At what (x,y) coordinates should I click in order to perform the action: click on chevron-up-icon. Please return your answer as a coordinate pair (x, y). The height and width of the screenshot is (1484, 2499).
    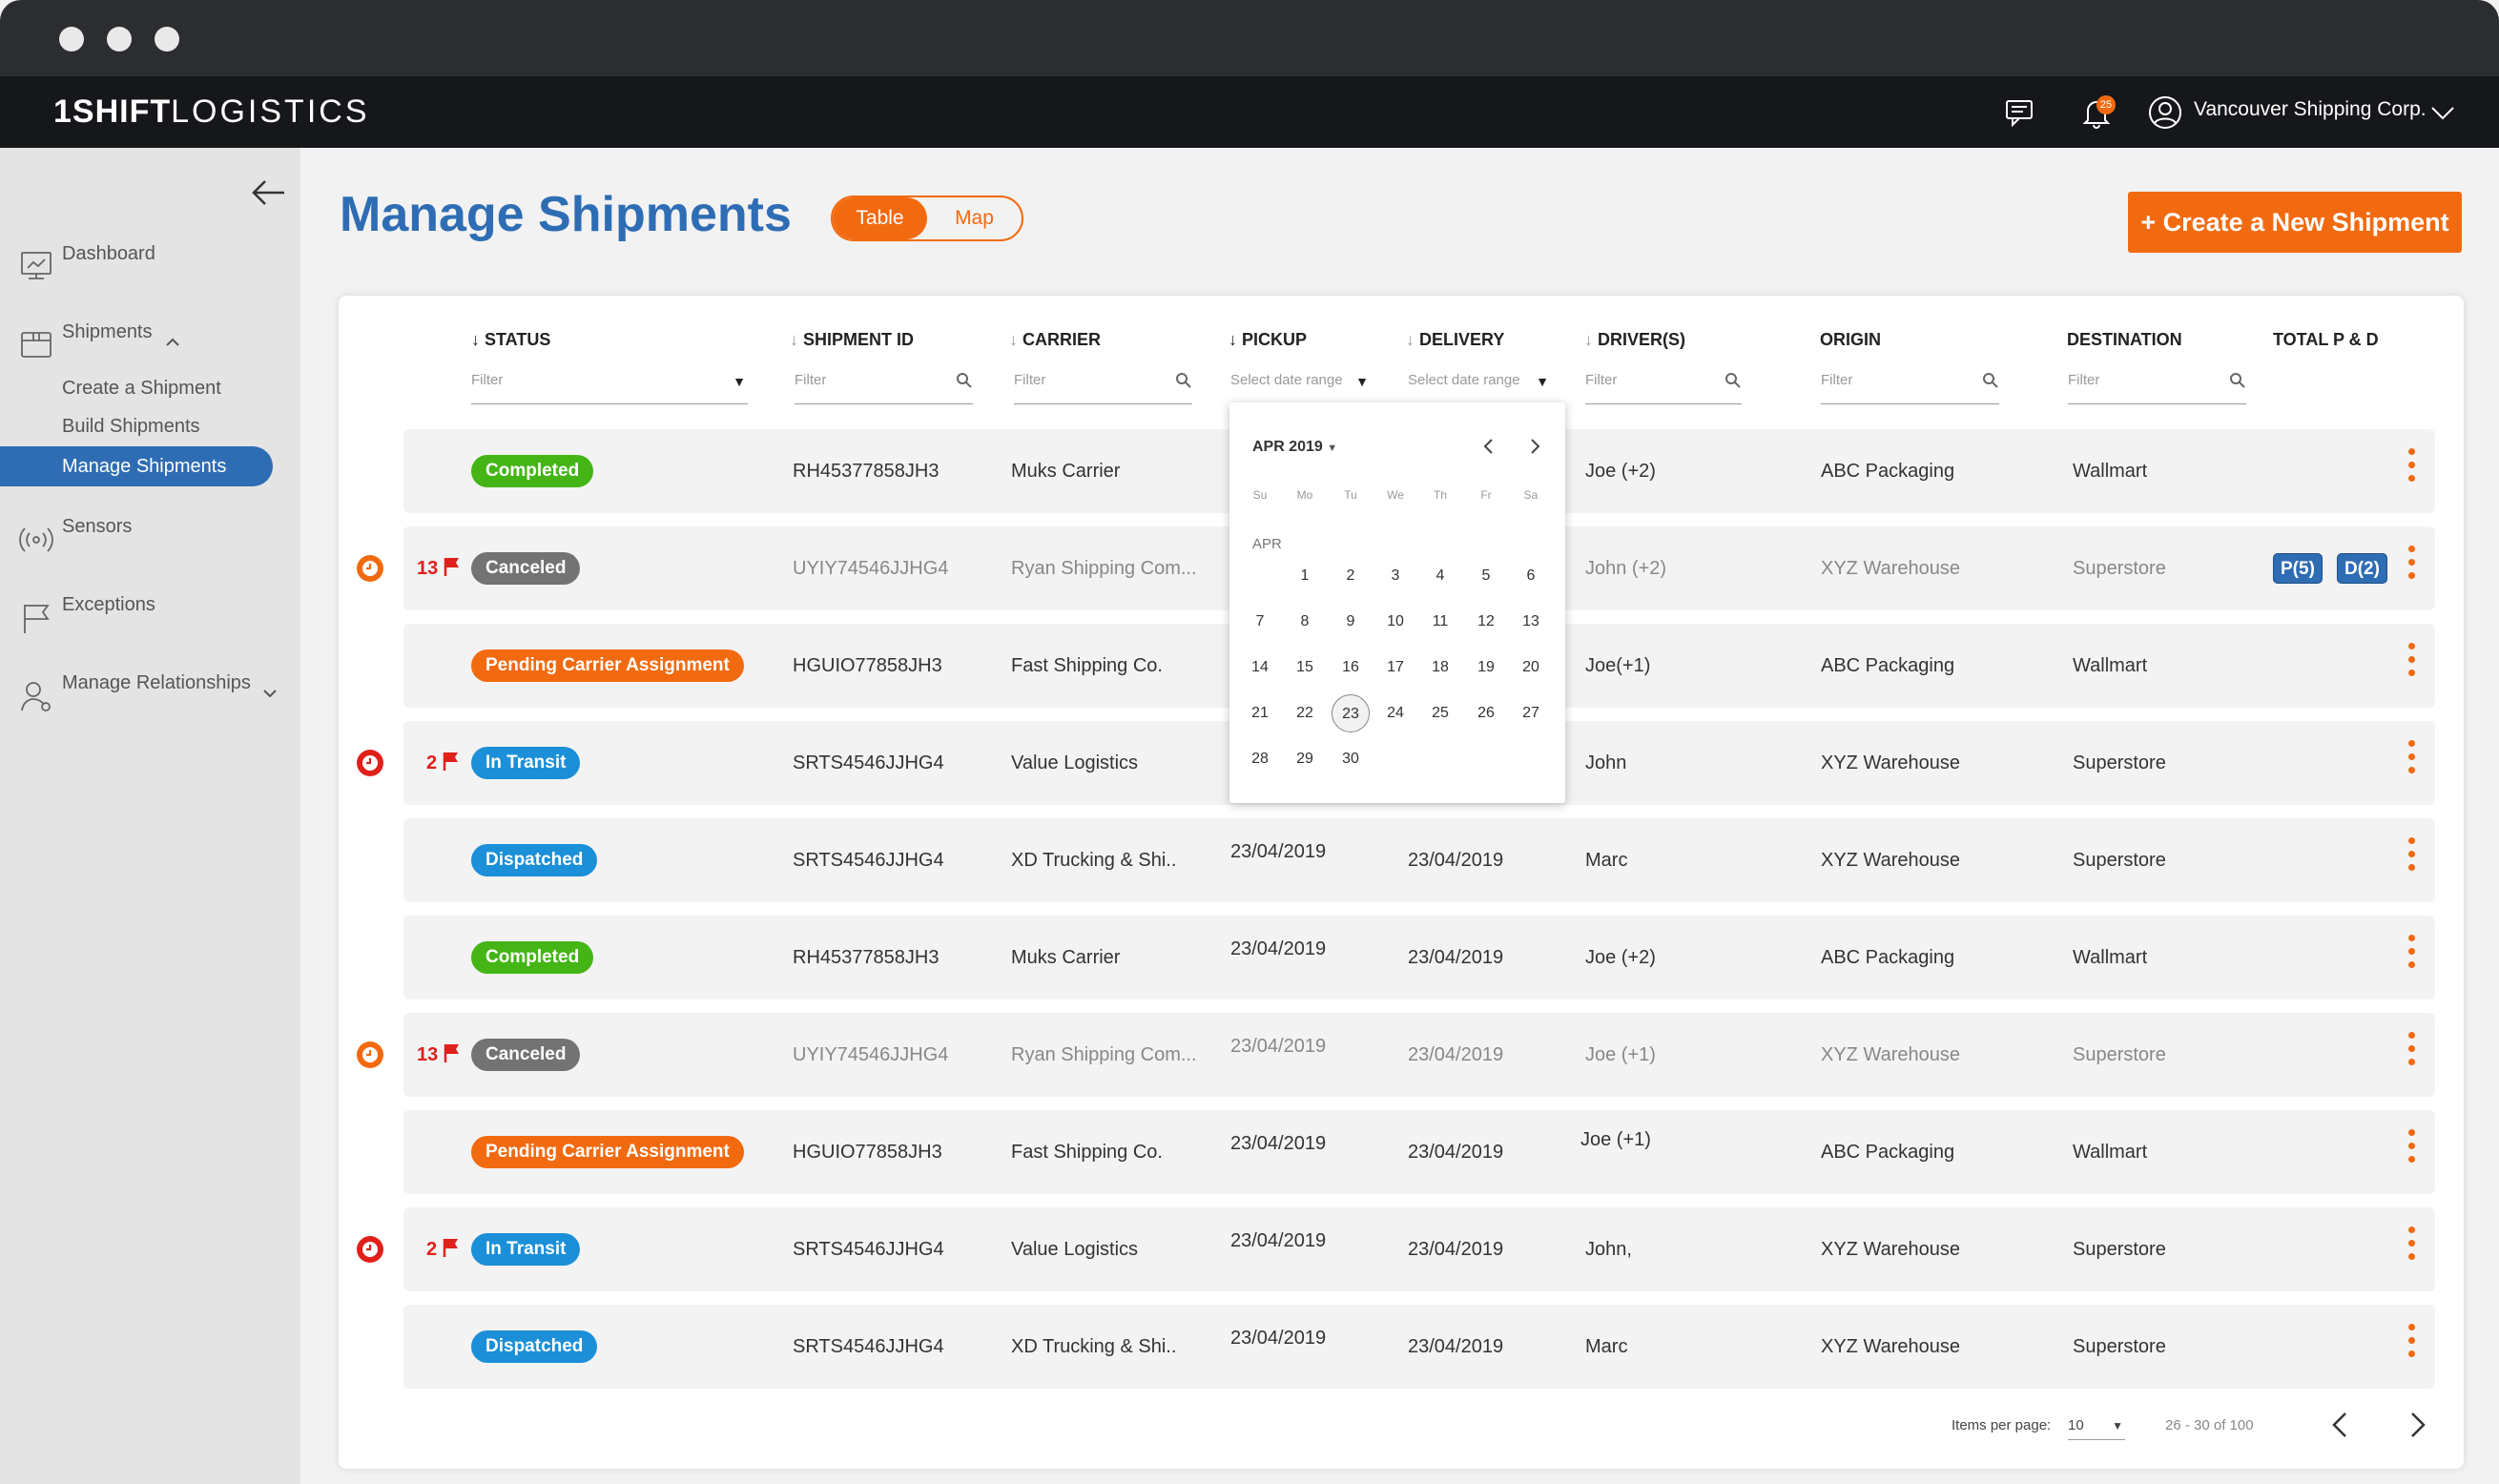
    Looking at the image, I should click on (172, 345).